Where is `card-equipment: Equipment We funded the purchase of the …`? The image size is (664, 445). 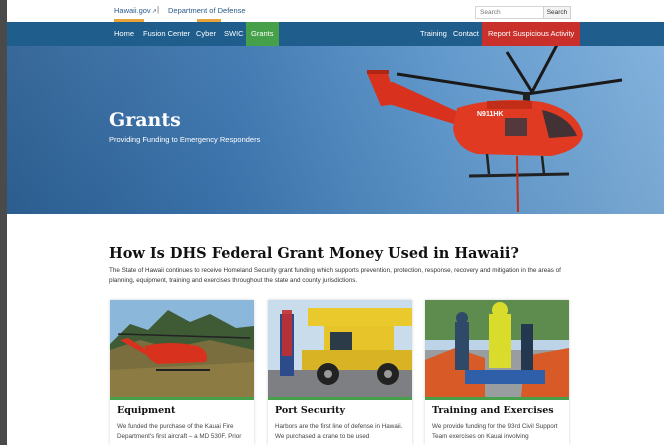
card-equipment: Equipment We funded the purchase of the … is located at coordinates (182, 372).